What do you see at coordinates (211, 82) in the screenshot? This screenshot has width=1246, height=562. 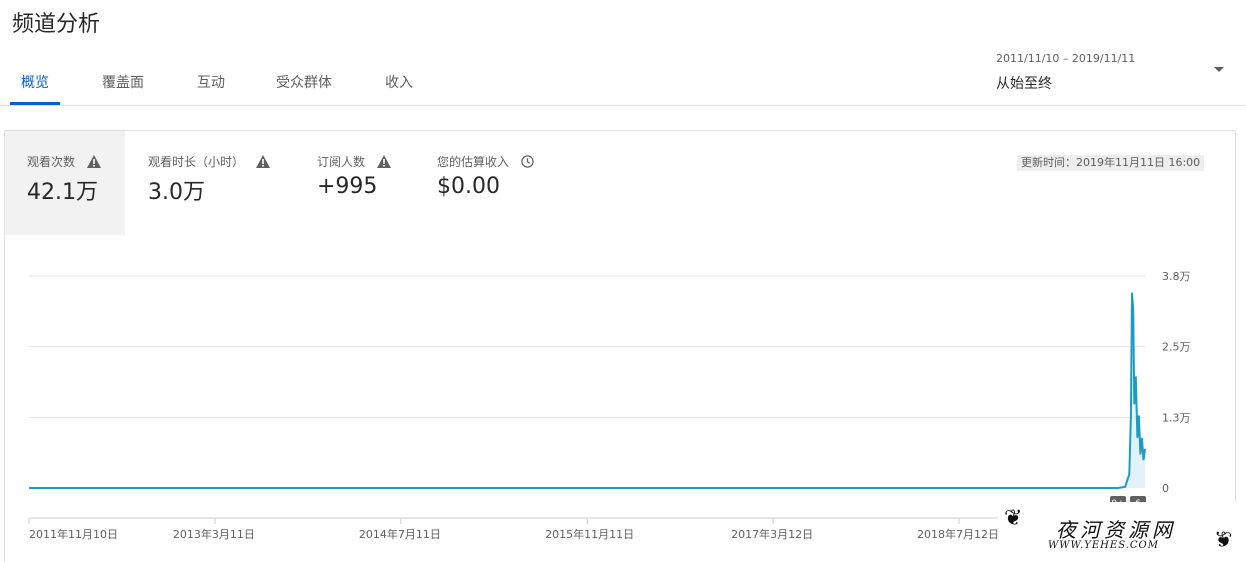 I see `tab-engagement: 互动` at bounding box center [211, 82].